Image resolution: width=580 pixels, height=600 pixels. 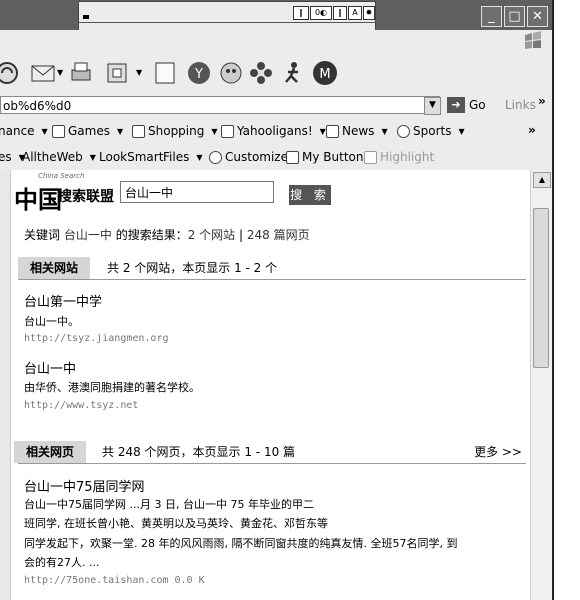 I want to click on pages-count-link: 248 篇网页, so click(x=278, y=235).